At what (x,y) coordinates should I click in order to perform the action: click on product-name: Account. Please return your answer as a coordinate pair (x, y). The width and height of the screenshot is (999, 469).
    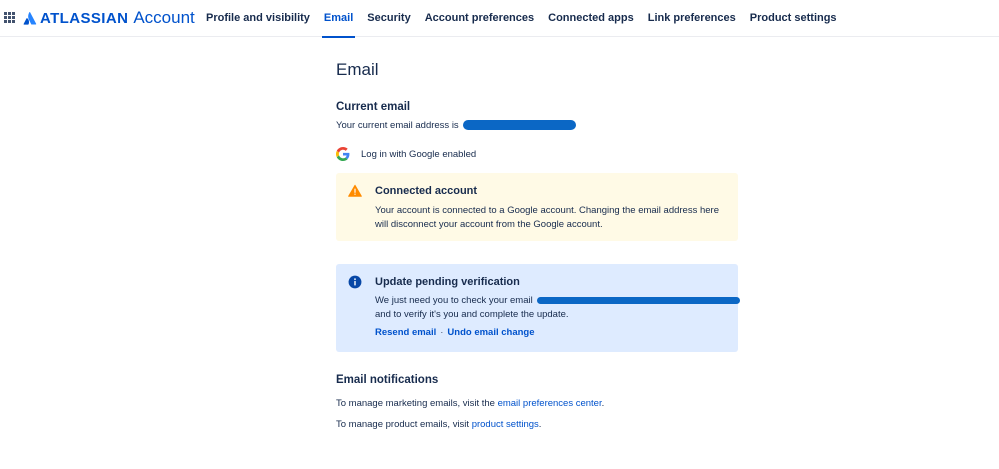
    Looking at the image, I should click on (164, 17).